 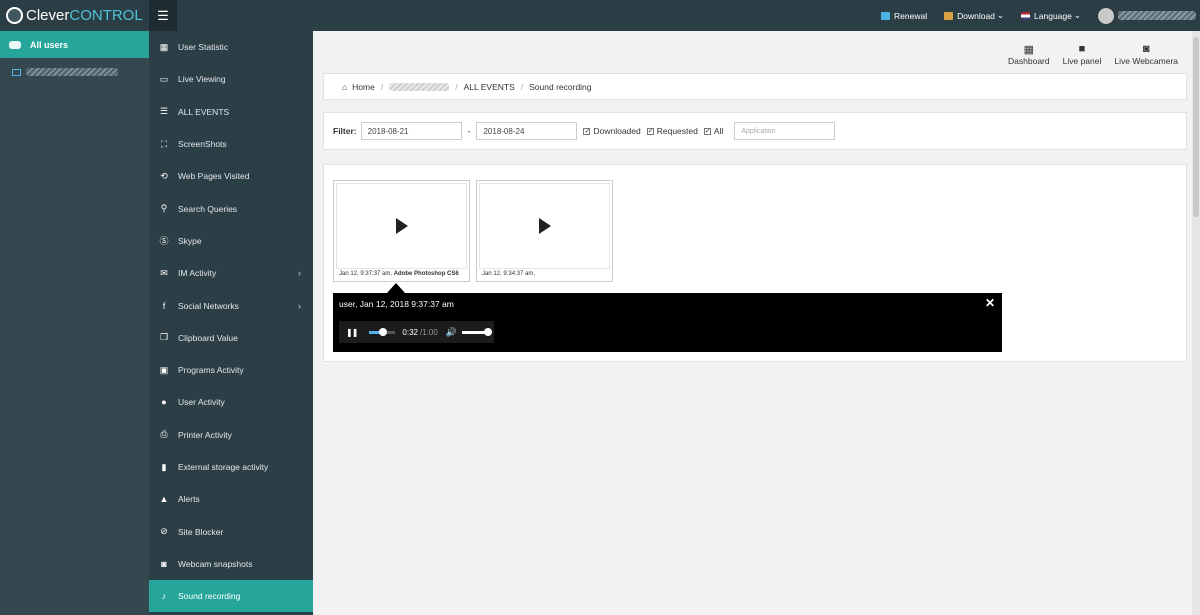 I want to click on search-icon: ⚲, so click(x=164, y=208).